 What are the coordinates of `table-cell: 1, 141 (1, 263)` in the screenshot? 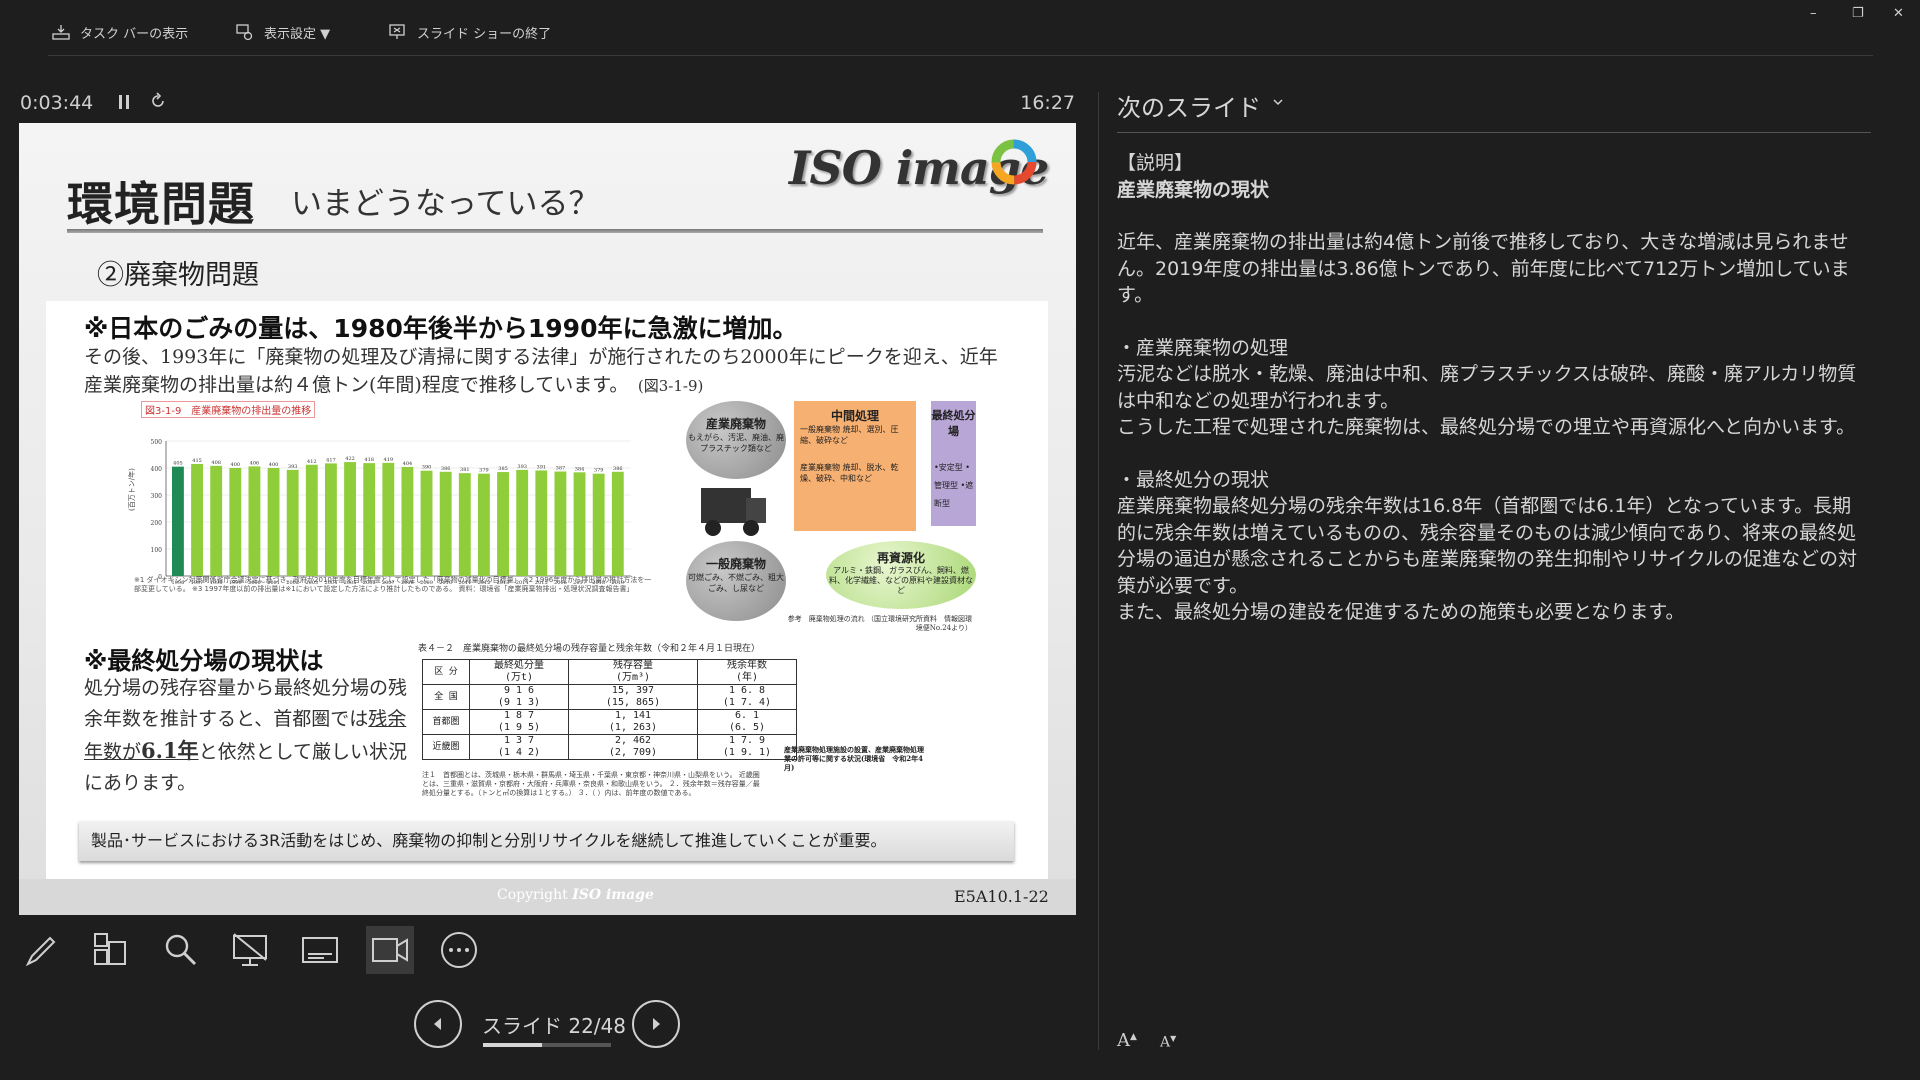 It's located at (633, 722).